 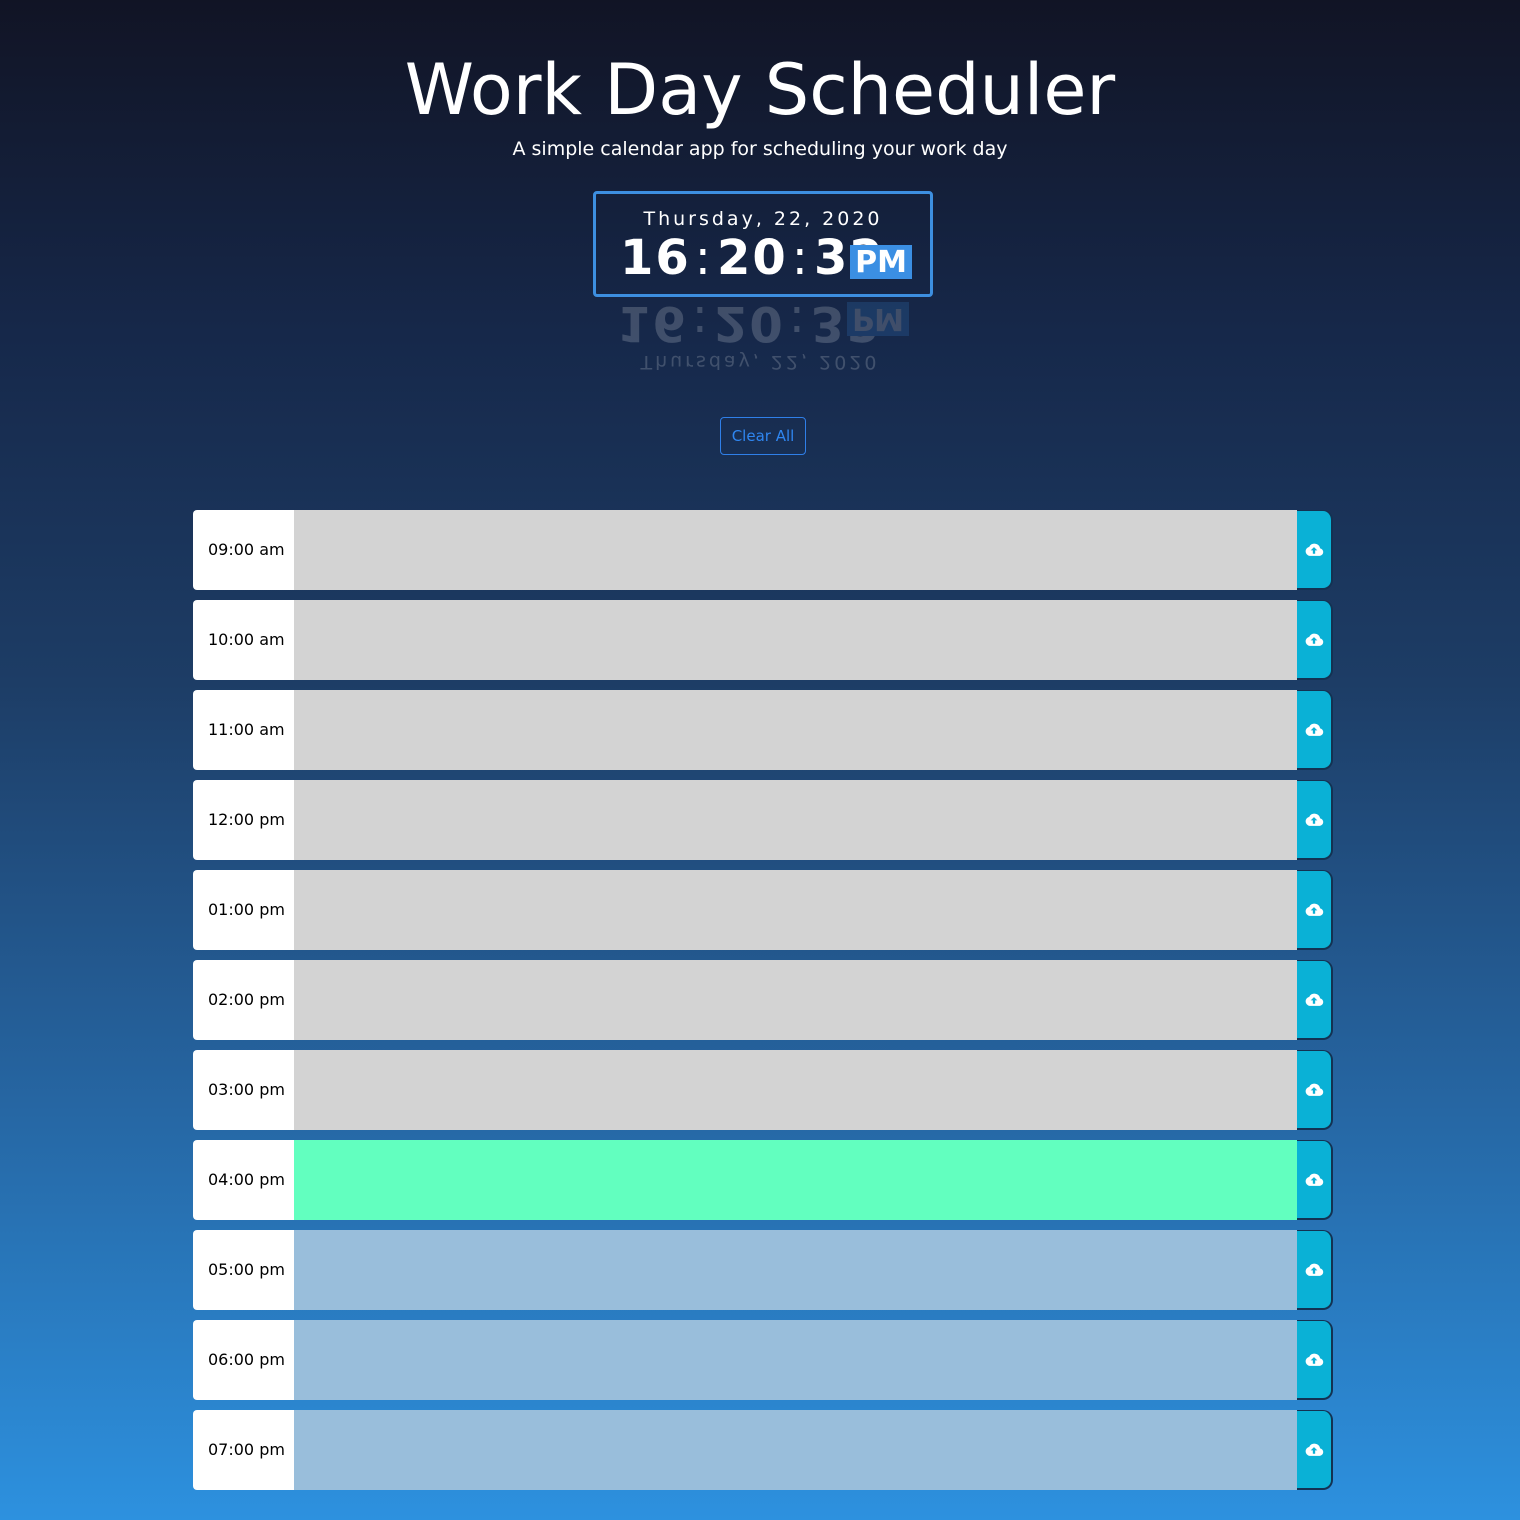 What do you see at coordinates (878, 318) in the screenshot?
I see `clock-reflection-ampm: PM` at bounding box center [878, 318].